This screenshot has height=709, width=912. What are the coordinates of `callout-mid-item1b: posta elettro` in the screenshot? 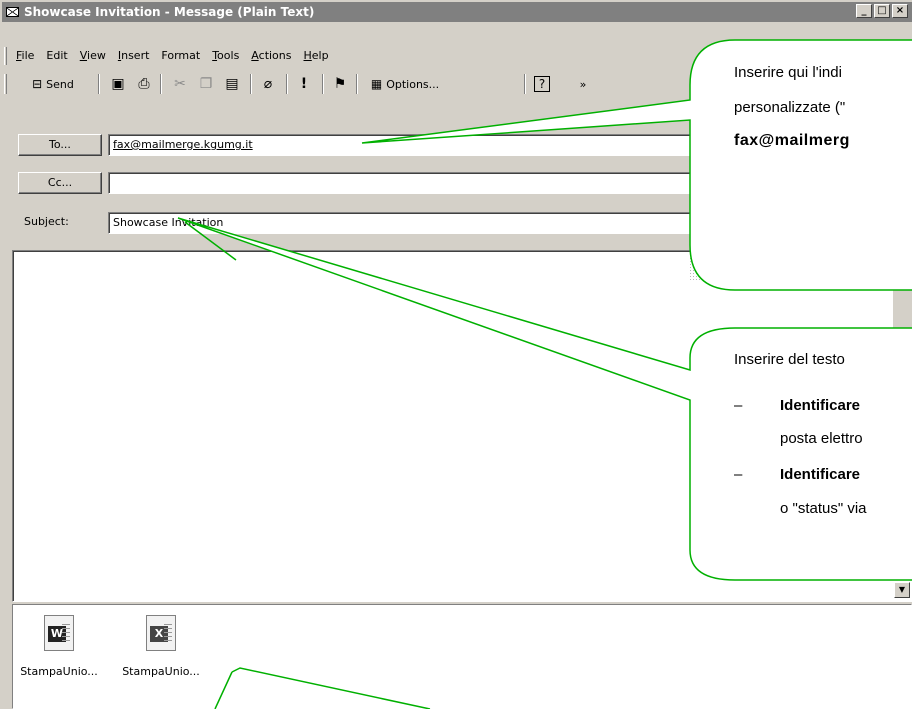 It's located at (821, 438).